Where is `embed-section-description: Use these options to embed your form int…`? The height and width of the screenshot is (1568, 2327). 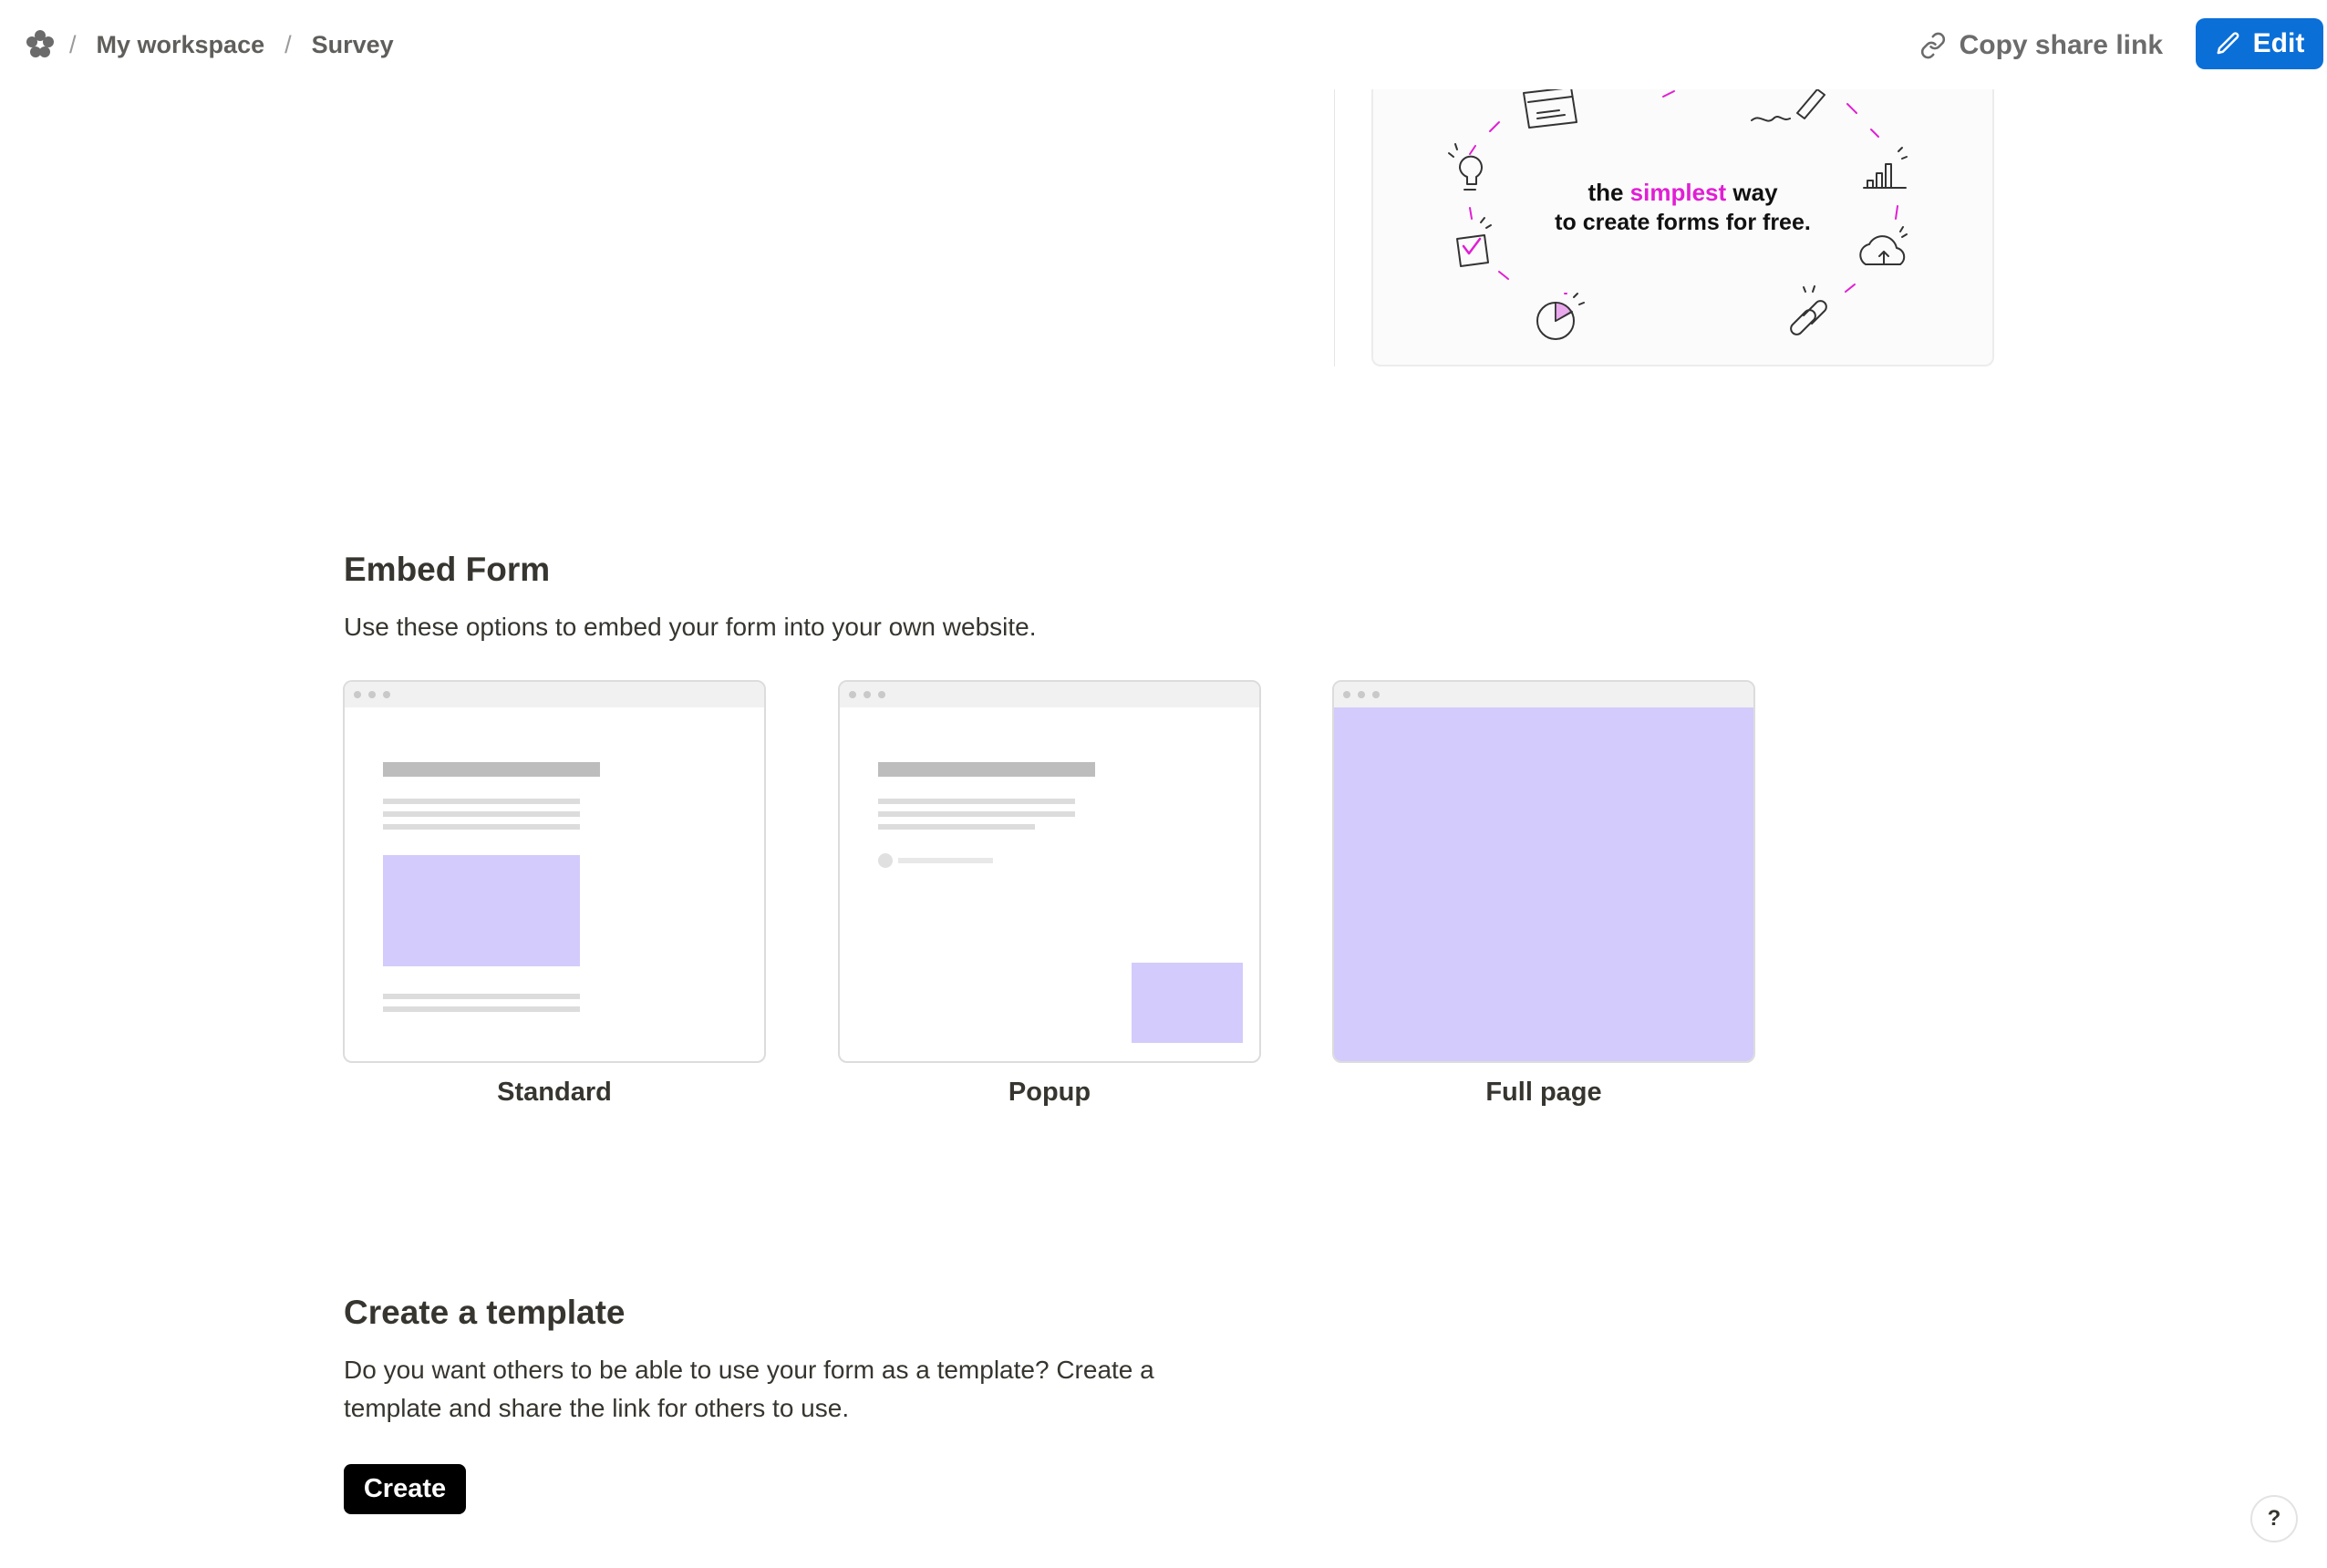
embed-section-description: Use these options to embed your form int… is located at coordinates (690, 627).